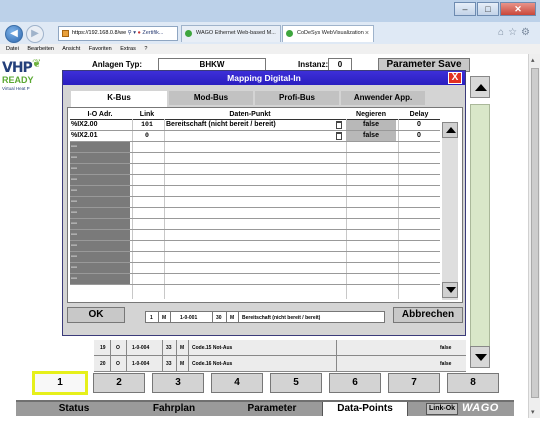 This screenshot has width=540, height=440. I want to click on page-scrollbar: ▴ ▾, so click(534, 236).